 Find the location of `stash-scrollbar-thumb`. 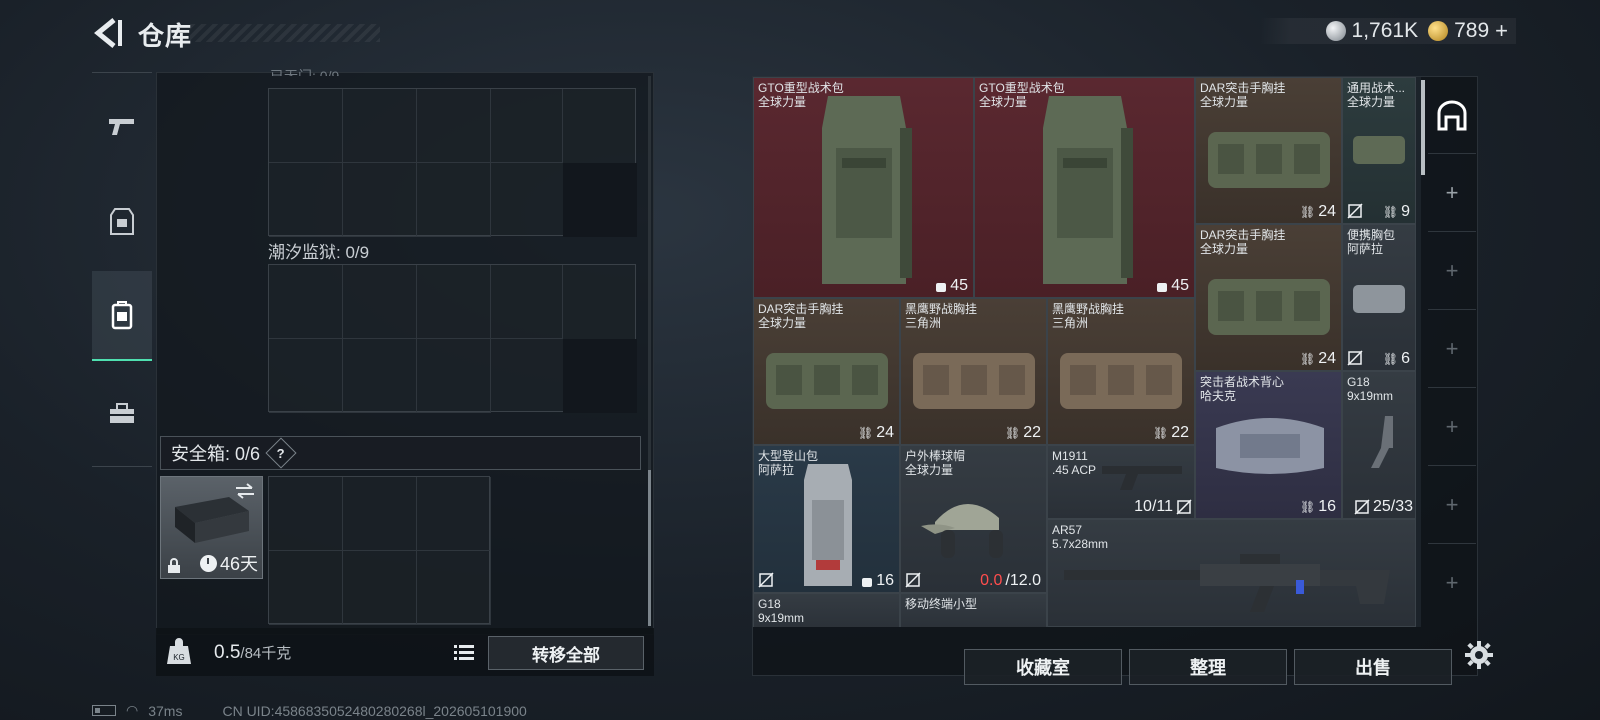

stash-scrollbar-thumb is located at coordinates (1423, 127).